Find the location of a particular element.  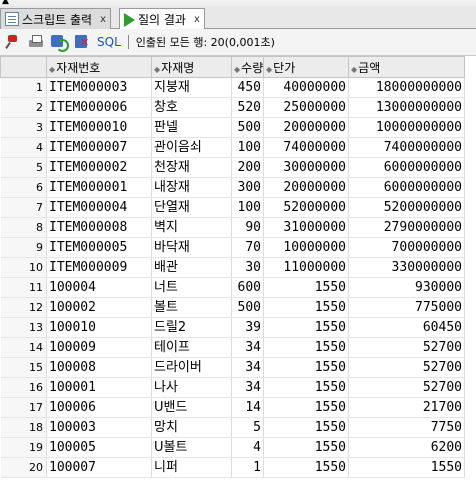

amount-cell: 2790000000 is located at coordinates (406, 227).